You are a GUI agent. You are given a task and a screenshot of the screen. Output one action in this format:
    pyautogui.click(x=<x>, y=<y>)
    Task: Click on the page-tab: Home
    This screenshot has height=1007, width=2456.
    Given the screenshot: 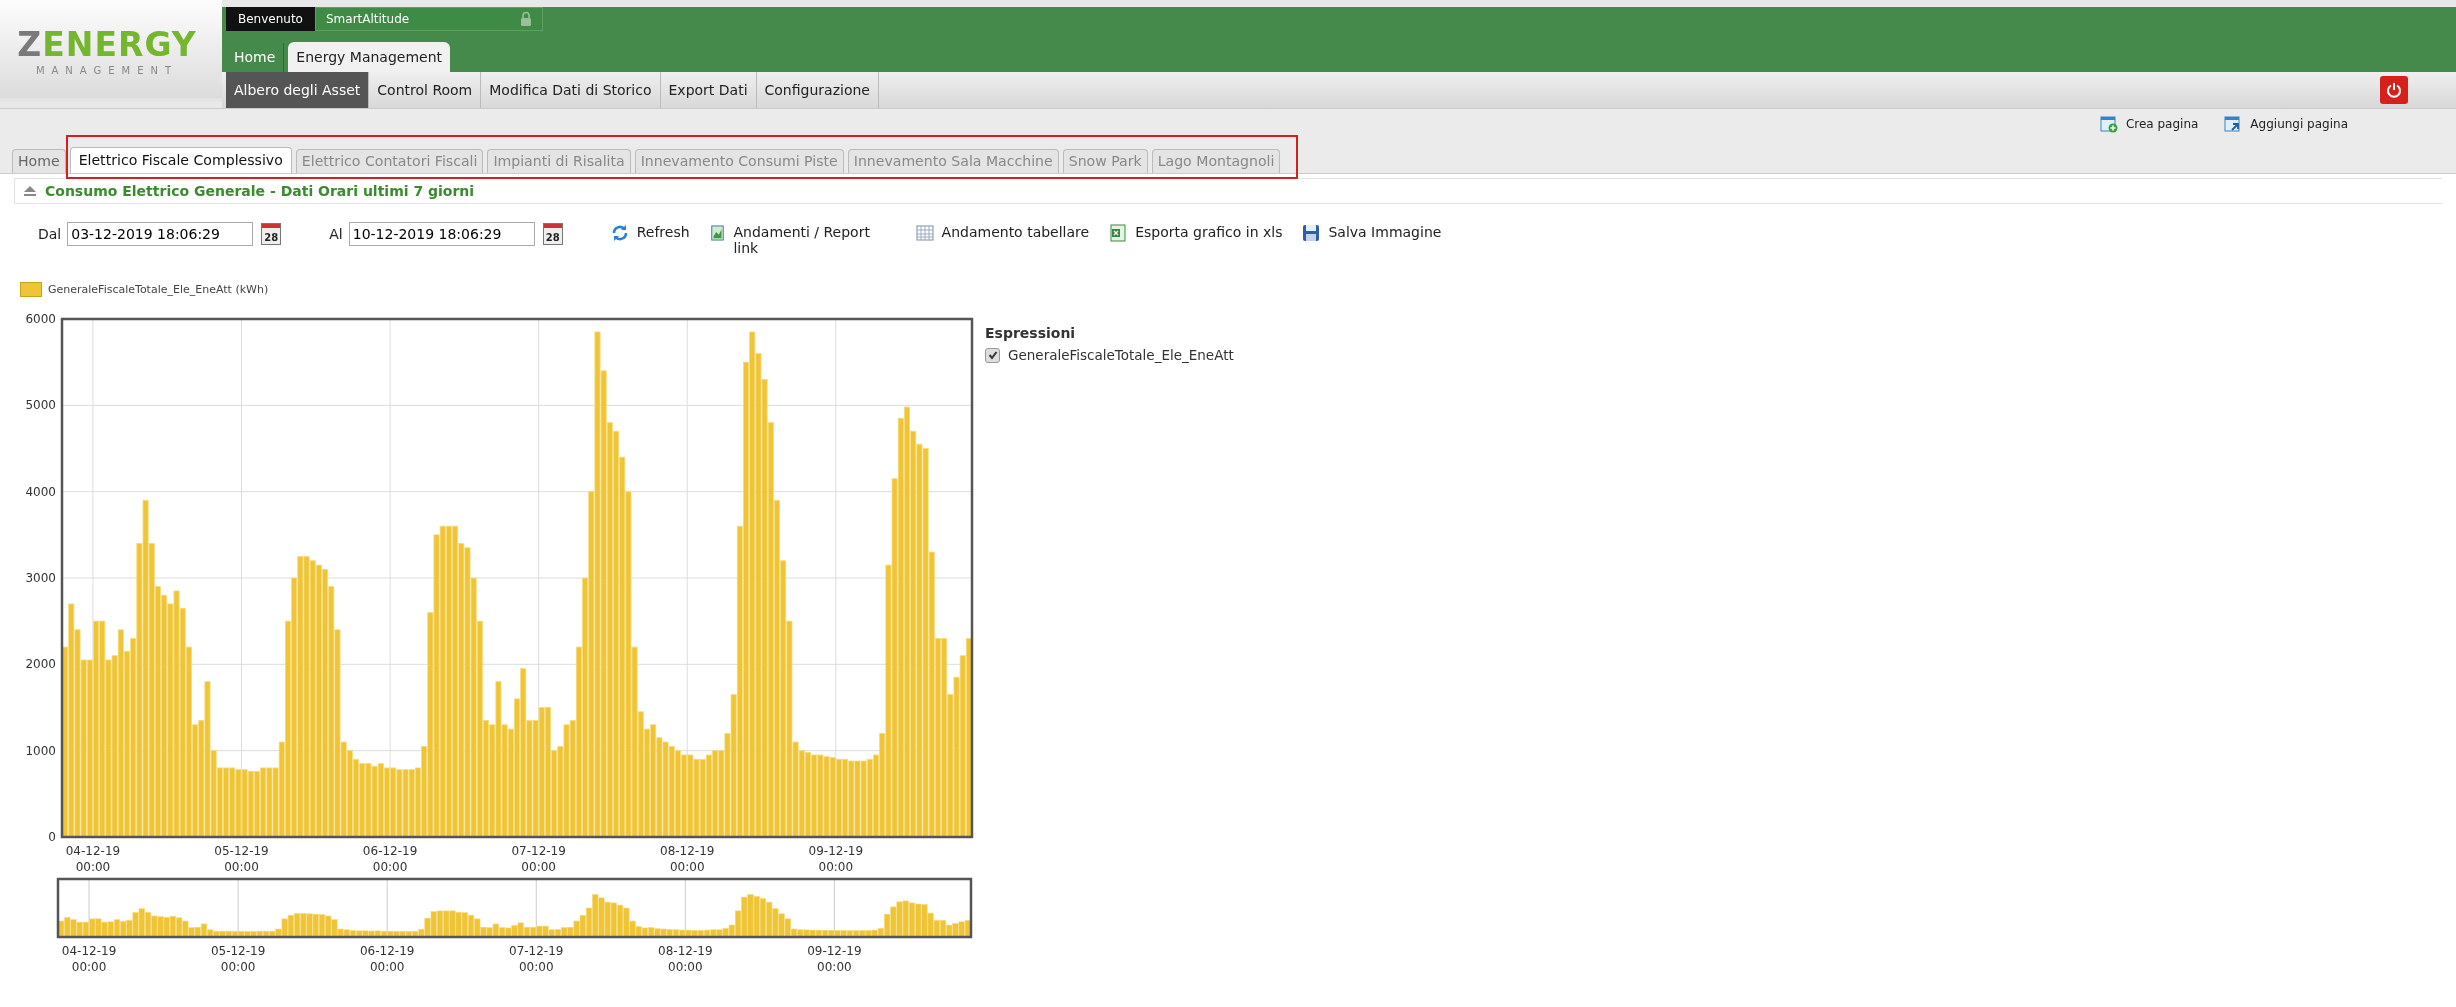 What is the action you would take?
    pyautogui.click(x=39, y=161)
    